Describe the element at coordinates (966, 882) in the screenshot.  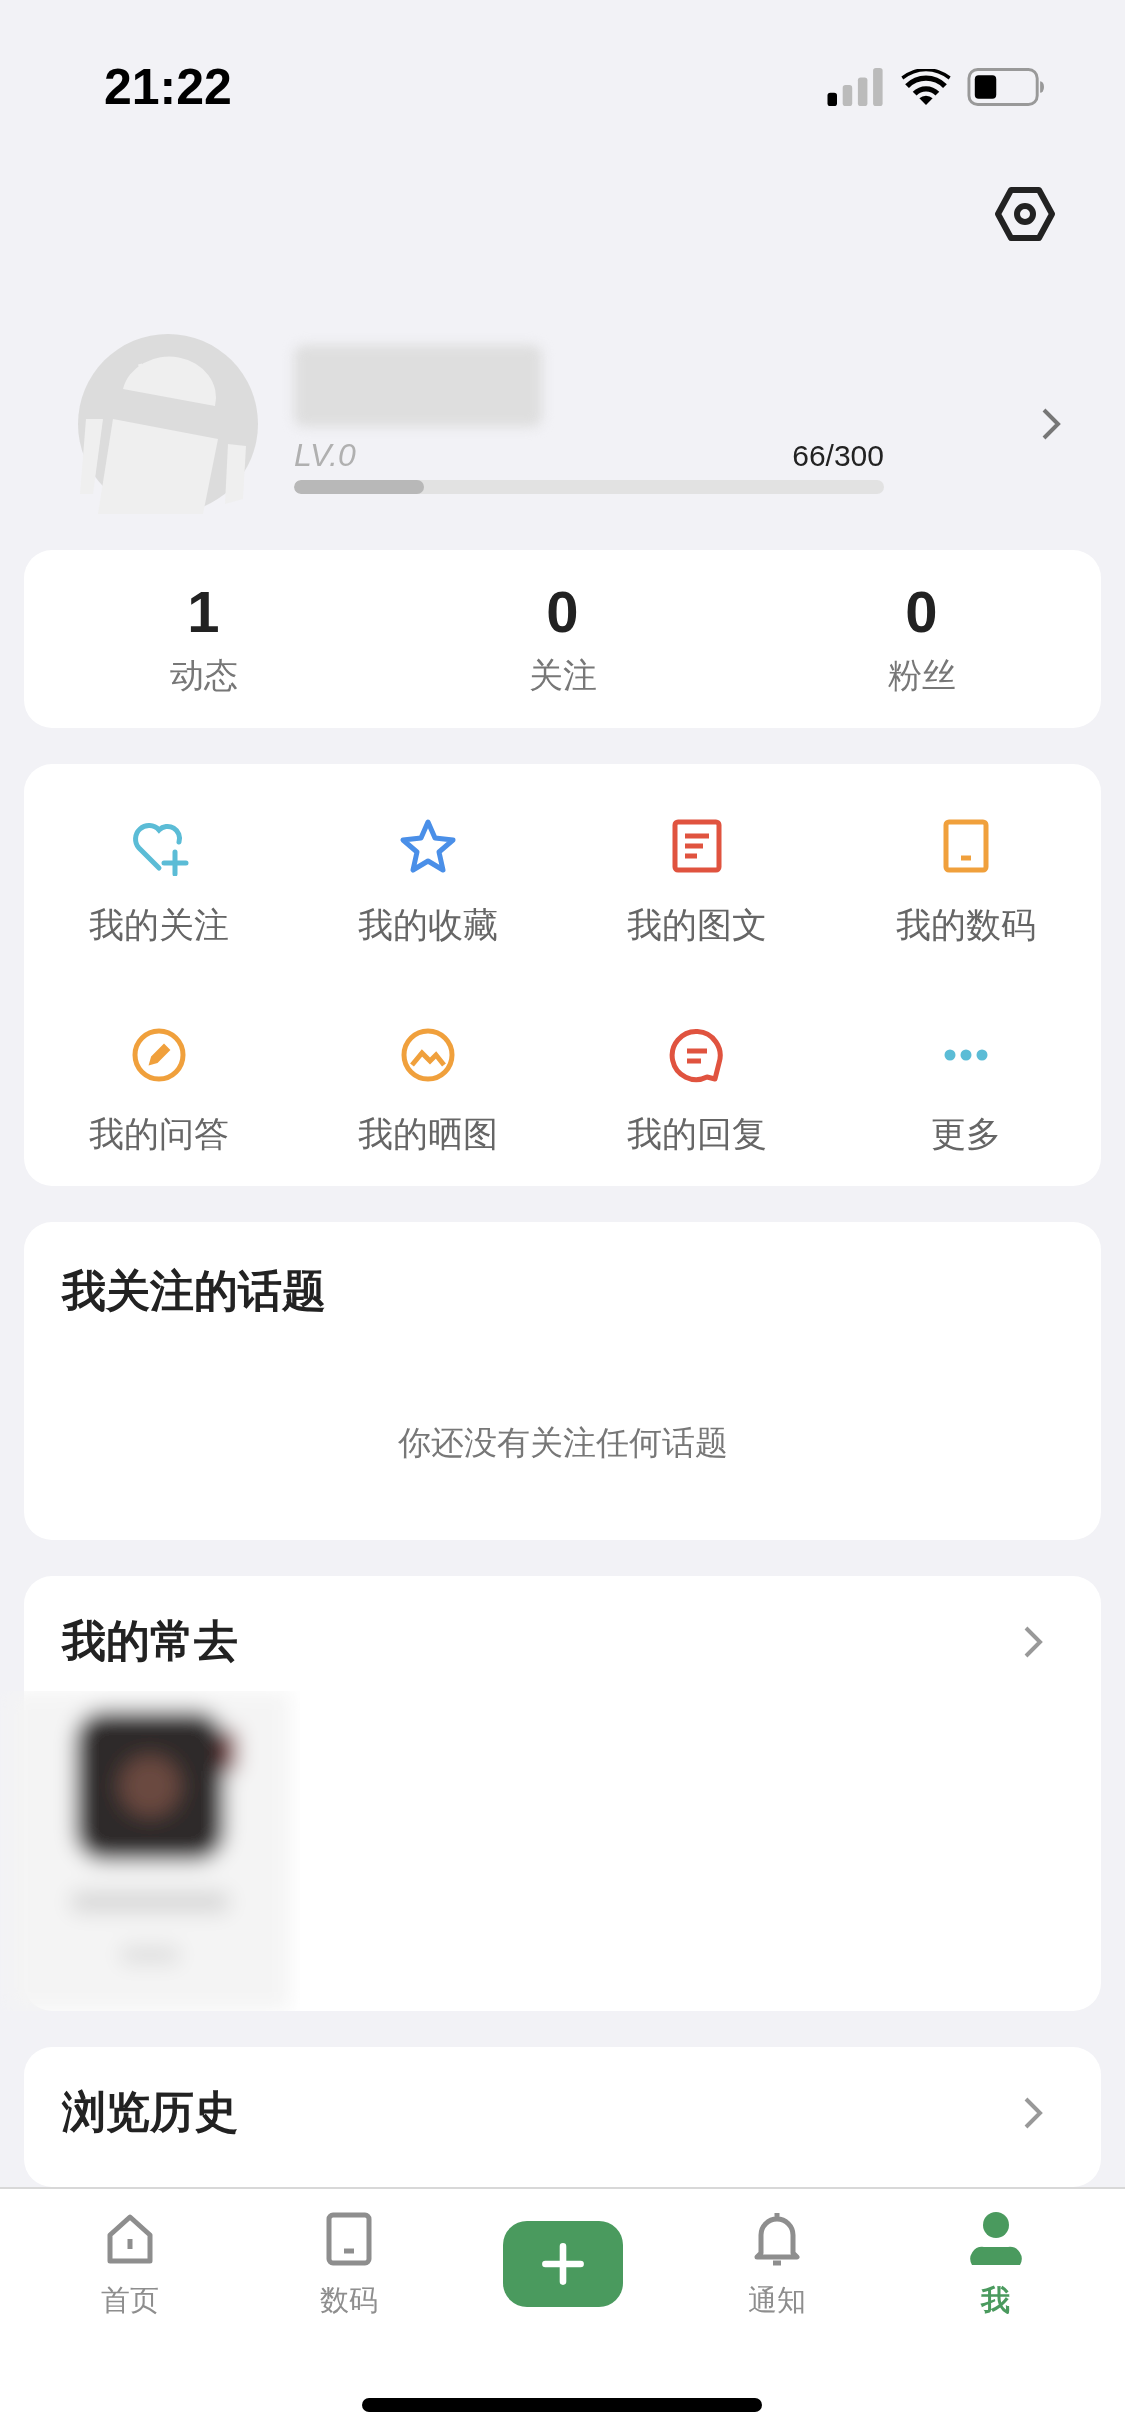
I see `shortcut-item: 我的数码` at that location.